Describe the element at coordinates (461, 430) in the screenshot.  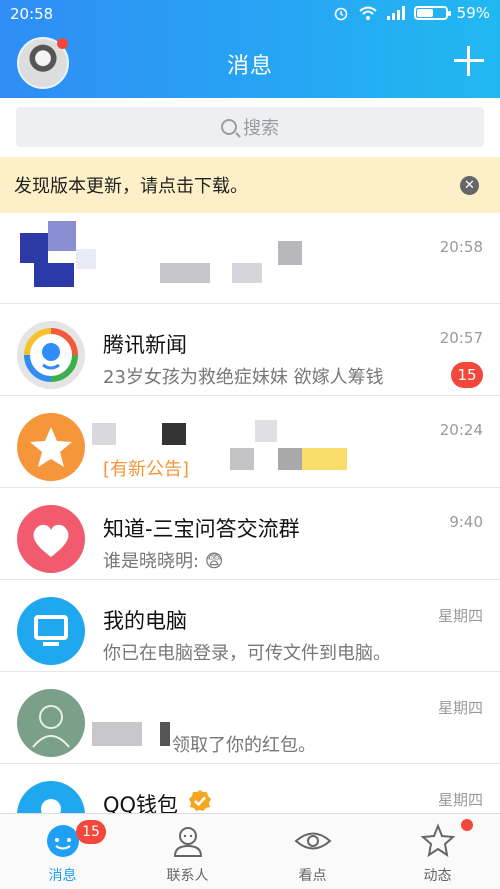
I see `conversation-time: 20:24` at that location.